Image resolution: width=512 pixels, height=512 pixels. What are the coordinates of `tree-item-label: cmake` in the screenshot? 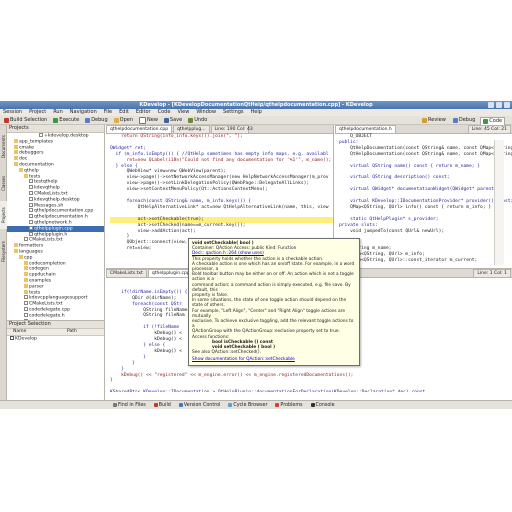 It's located at (27, 148).